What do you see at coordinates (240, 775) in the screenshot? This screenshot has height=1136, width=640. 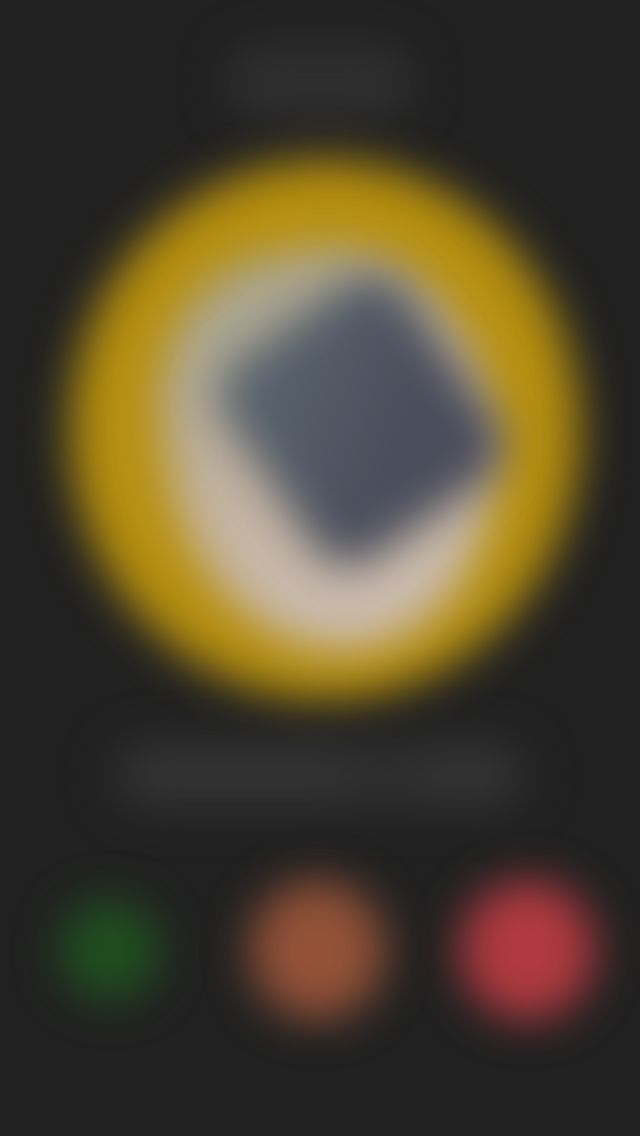 I see `message-text` at bounding box center [240, 775].